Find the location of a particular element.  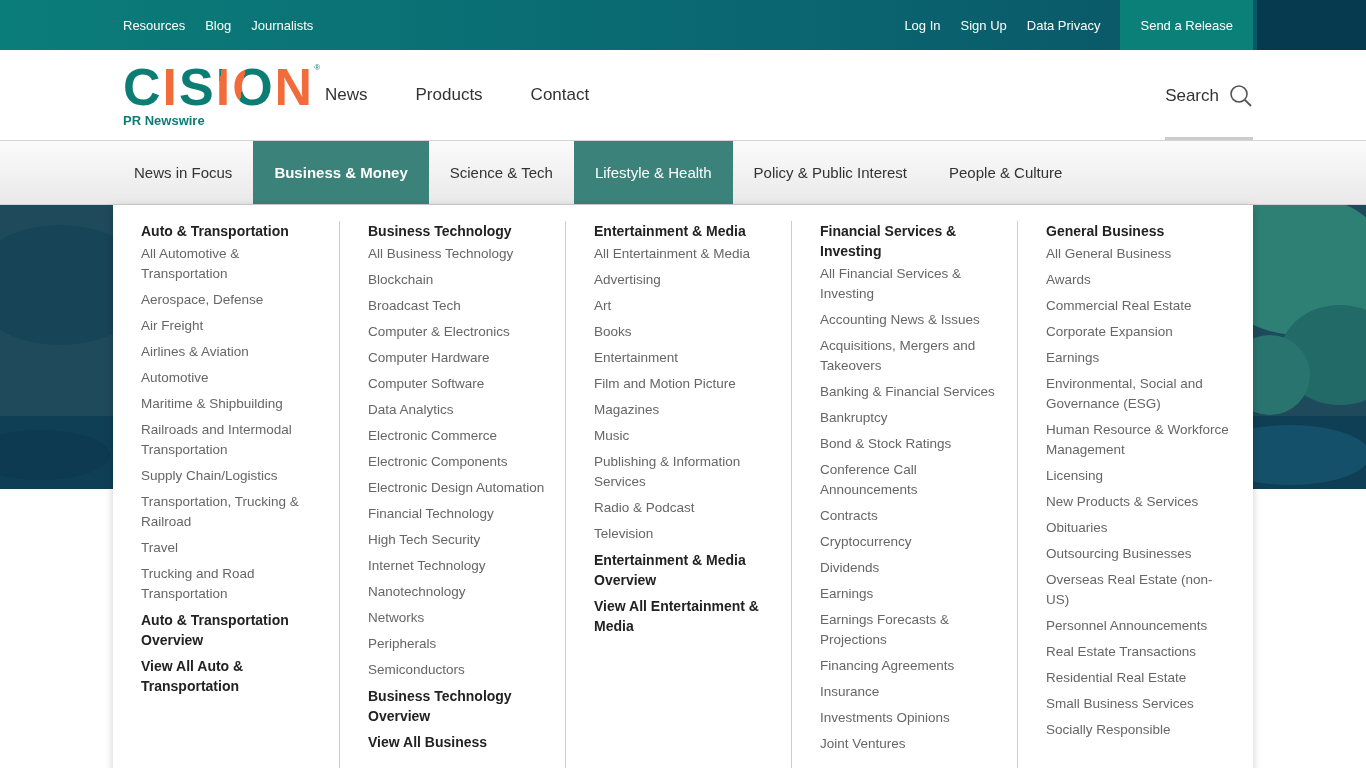

top-link: Sign Up is located at coordinates (983, 25).